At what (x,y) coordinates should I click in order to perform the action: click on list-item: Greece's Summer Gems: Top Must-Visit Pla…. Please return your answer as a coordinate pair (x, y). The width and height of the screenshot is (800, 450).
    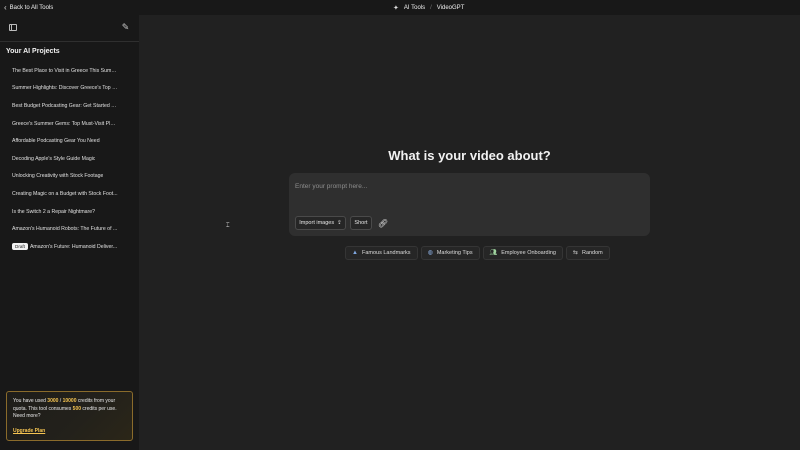
    Looking at the image, I should click on (69, 124).